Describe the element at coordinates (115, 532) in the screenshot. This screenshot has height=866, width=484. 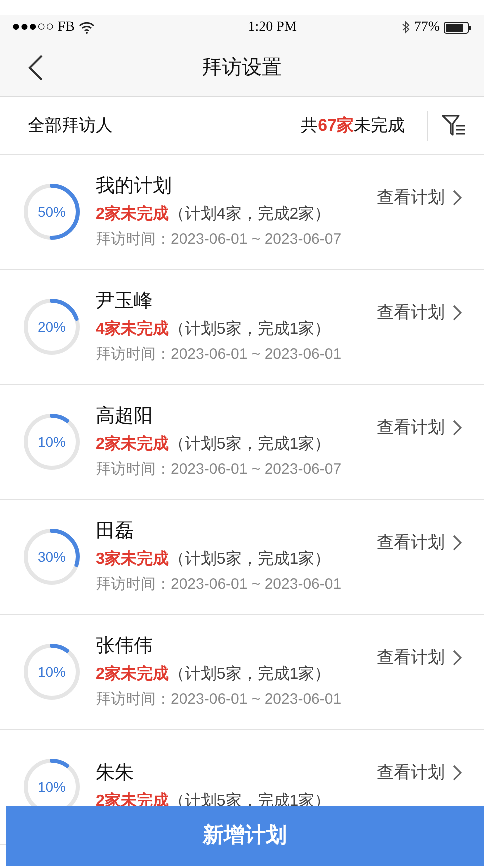
I see `visitor-name: 田磊` at that location.